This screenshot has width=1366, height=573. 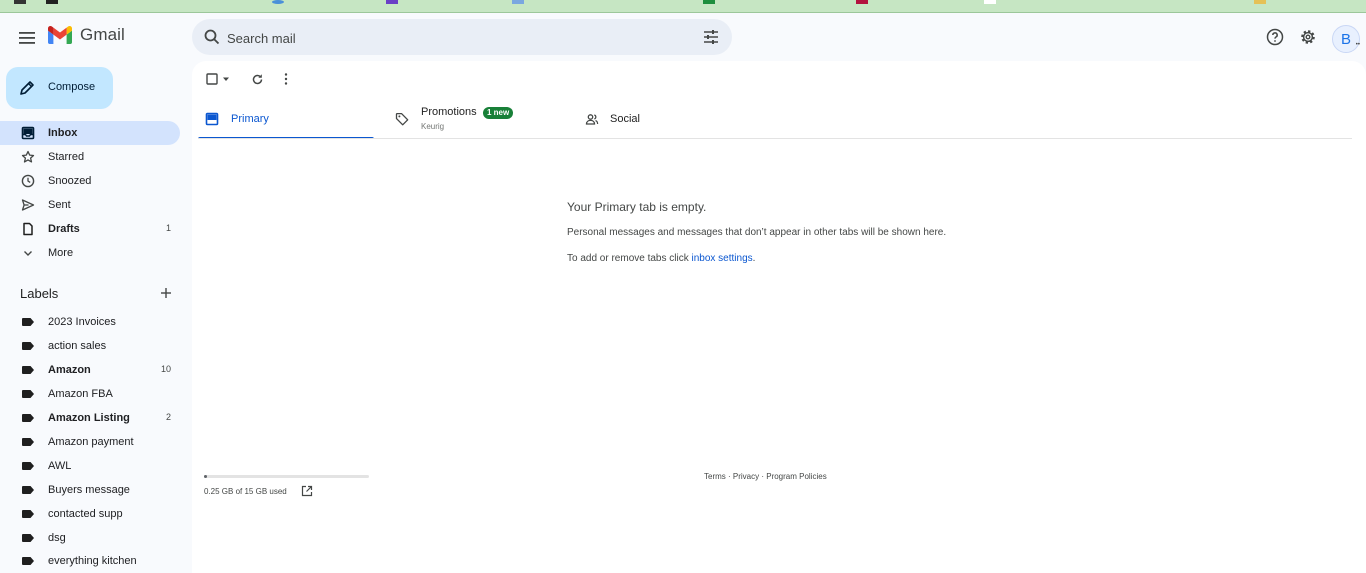 I want to click on compose-label: Compose, so click(x=72, y=87).